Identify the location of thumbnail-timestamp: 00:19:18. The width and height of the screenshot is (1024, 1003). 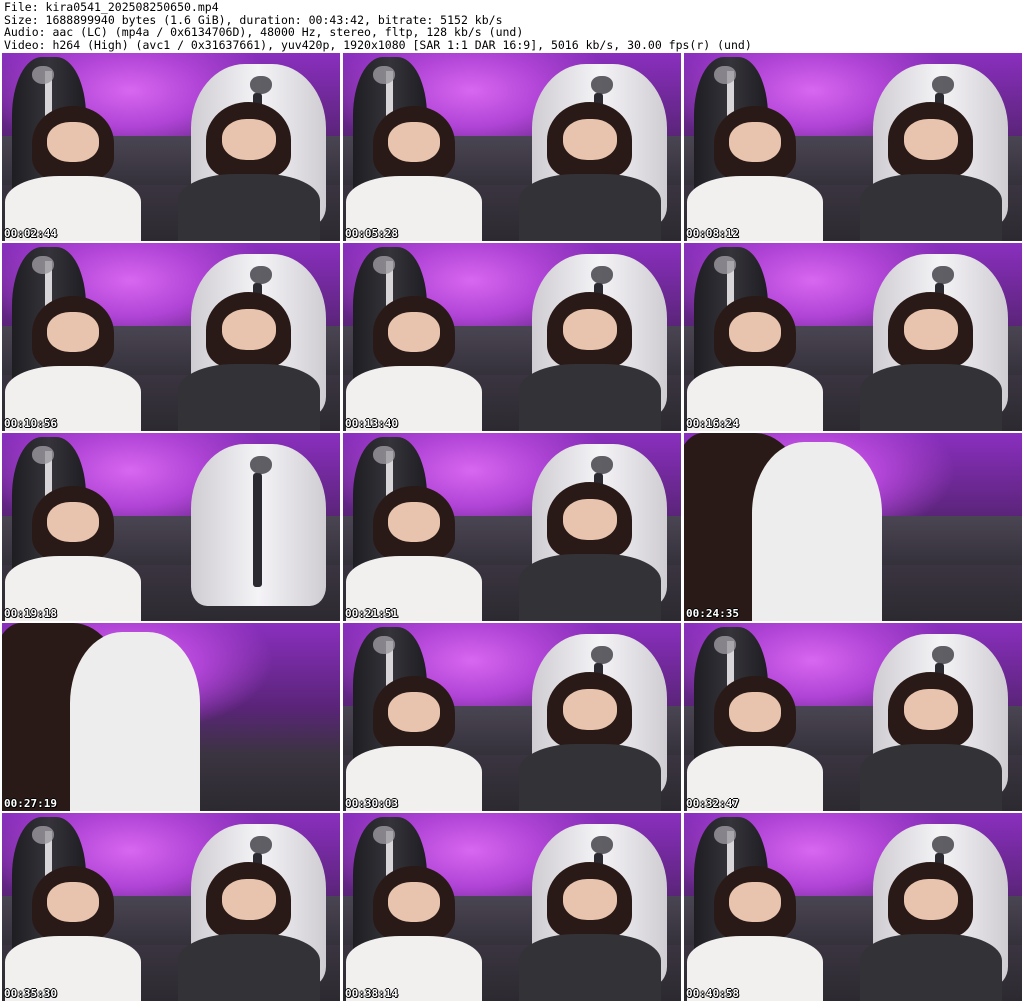
(30, 613).